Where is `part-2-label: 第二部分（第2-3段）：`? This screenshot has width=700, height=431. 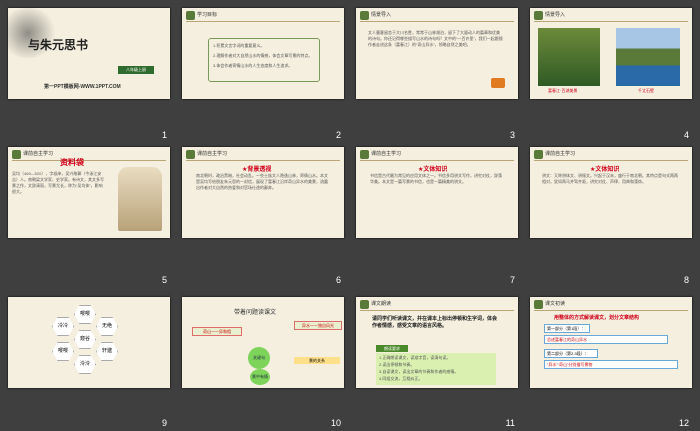 part-2-label: 第二部分（第2-3段）： is located at coordinates (571, 353).